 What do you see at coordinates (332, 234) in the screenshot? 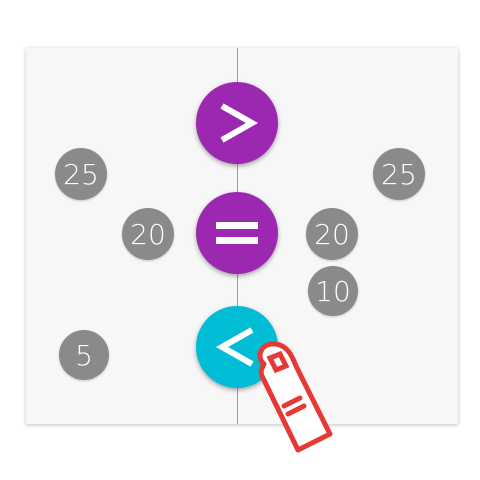
I see `right-number-20: 20` at bounding box center [332, 234].